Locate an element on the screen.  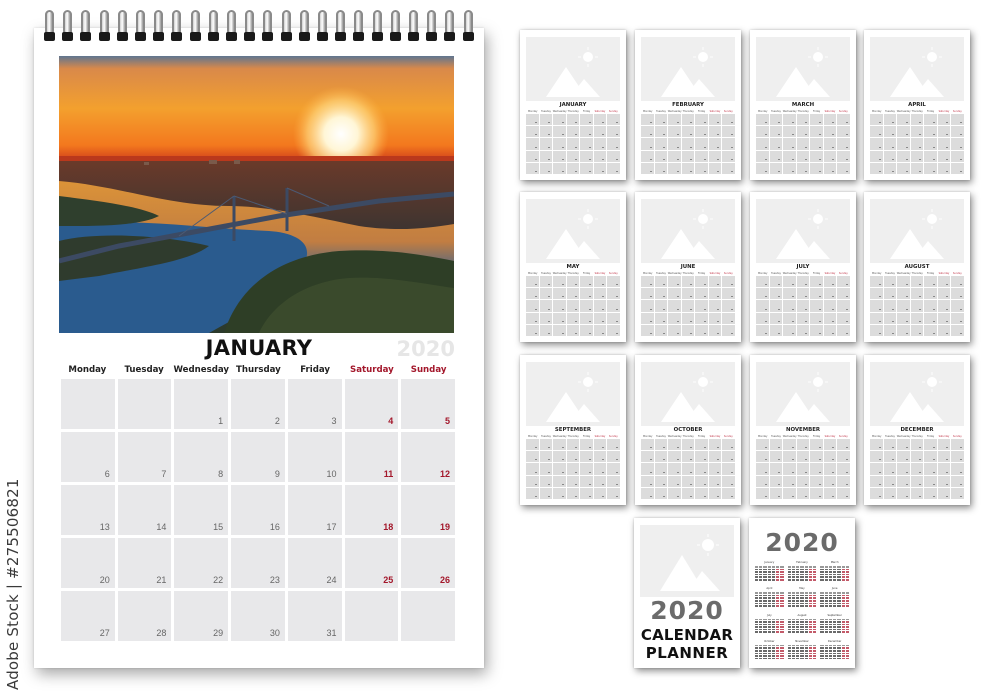
day-cell: 17 is located at coordinates (314, 510).